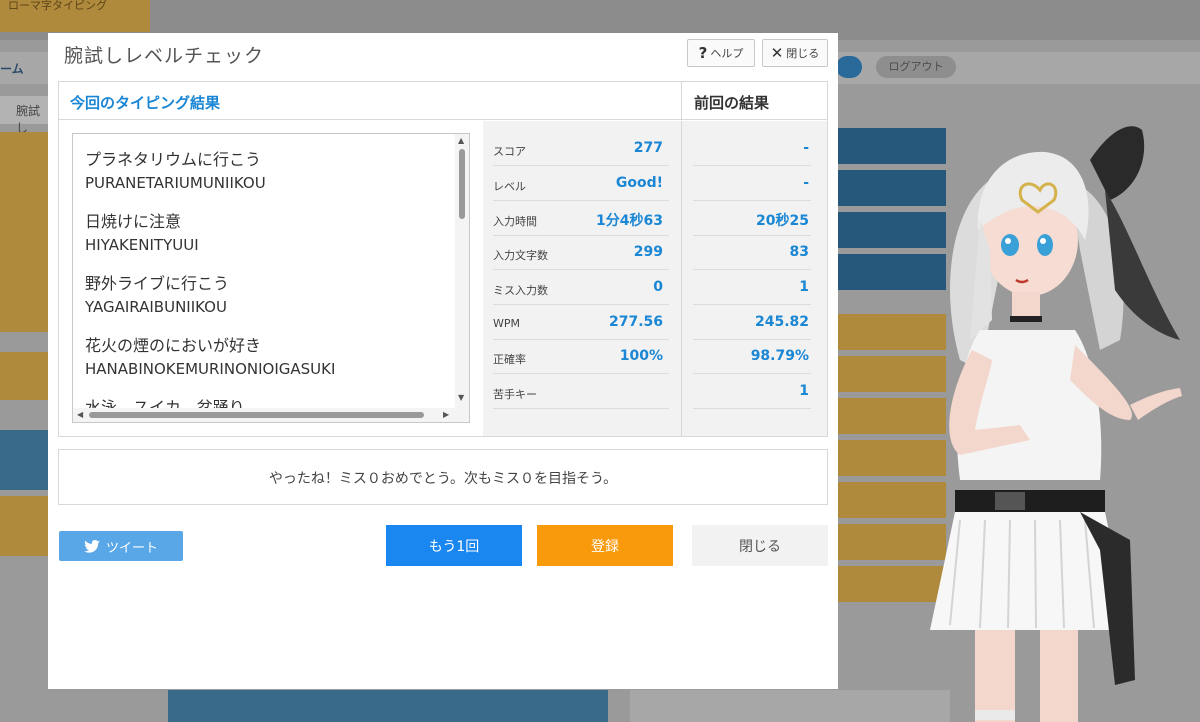 The width and height of the screenshot is (1200, 722). What do you see at coordinates (509, 186) in the screenshot?
I see `stat-label: レベル` at bounding box center [509, 186].